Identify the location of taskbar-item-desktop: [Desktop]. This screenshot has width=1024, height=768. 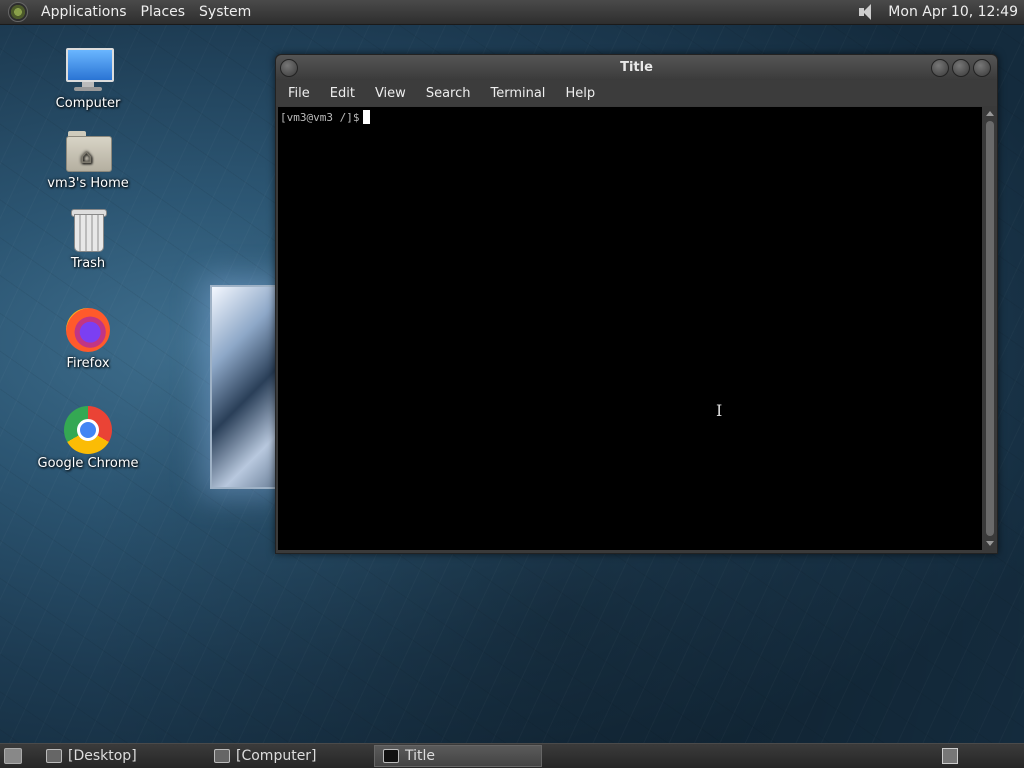
(122, 756).